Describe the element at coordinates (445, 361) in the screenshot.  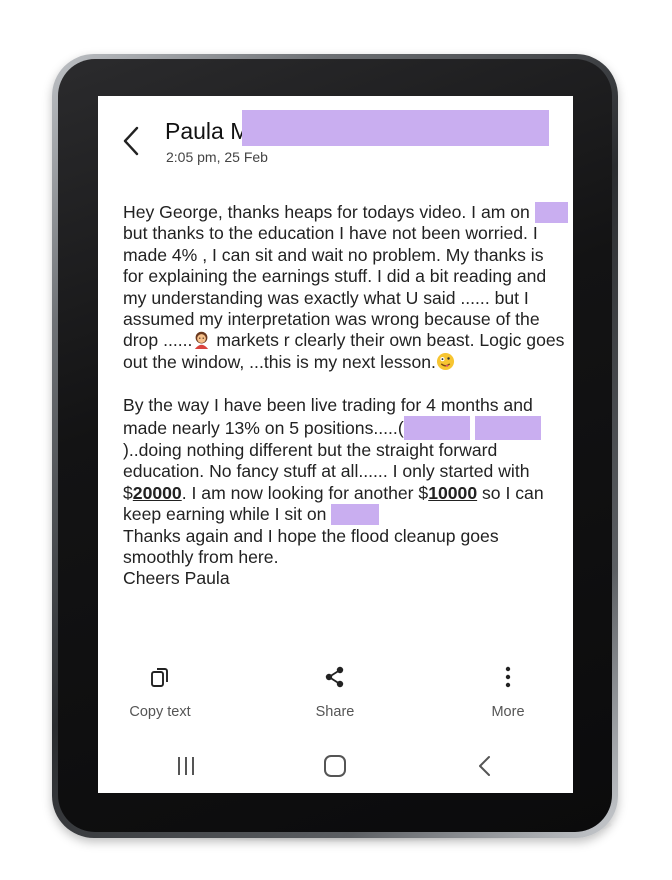
I see `zany-face-emoji-icon` at that location.